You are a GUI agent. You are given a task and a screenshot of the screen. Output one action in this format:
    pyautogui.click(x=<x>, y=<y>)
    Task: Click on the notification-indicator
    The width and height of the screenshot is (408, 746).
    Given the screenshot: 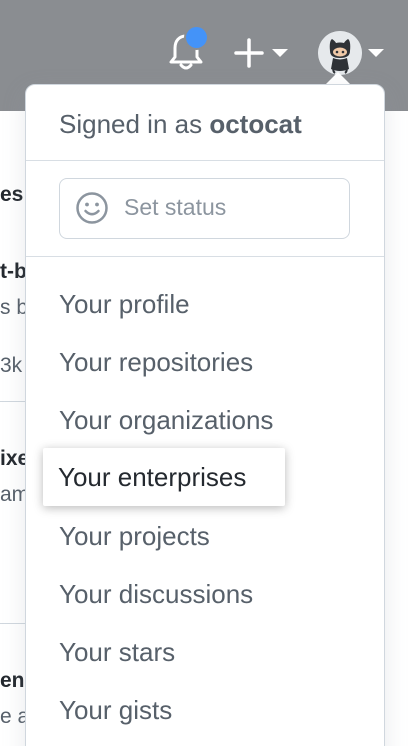 What is the action you would take?
    pyautogui.click(x=196, y=37)
    